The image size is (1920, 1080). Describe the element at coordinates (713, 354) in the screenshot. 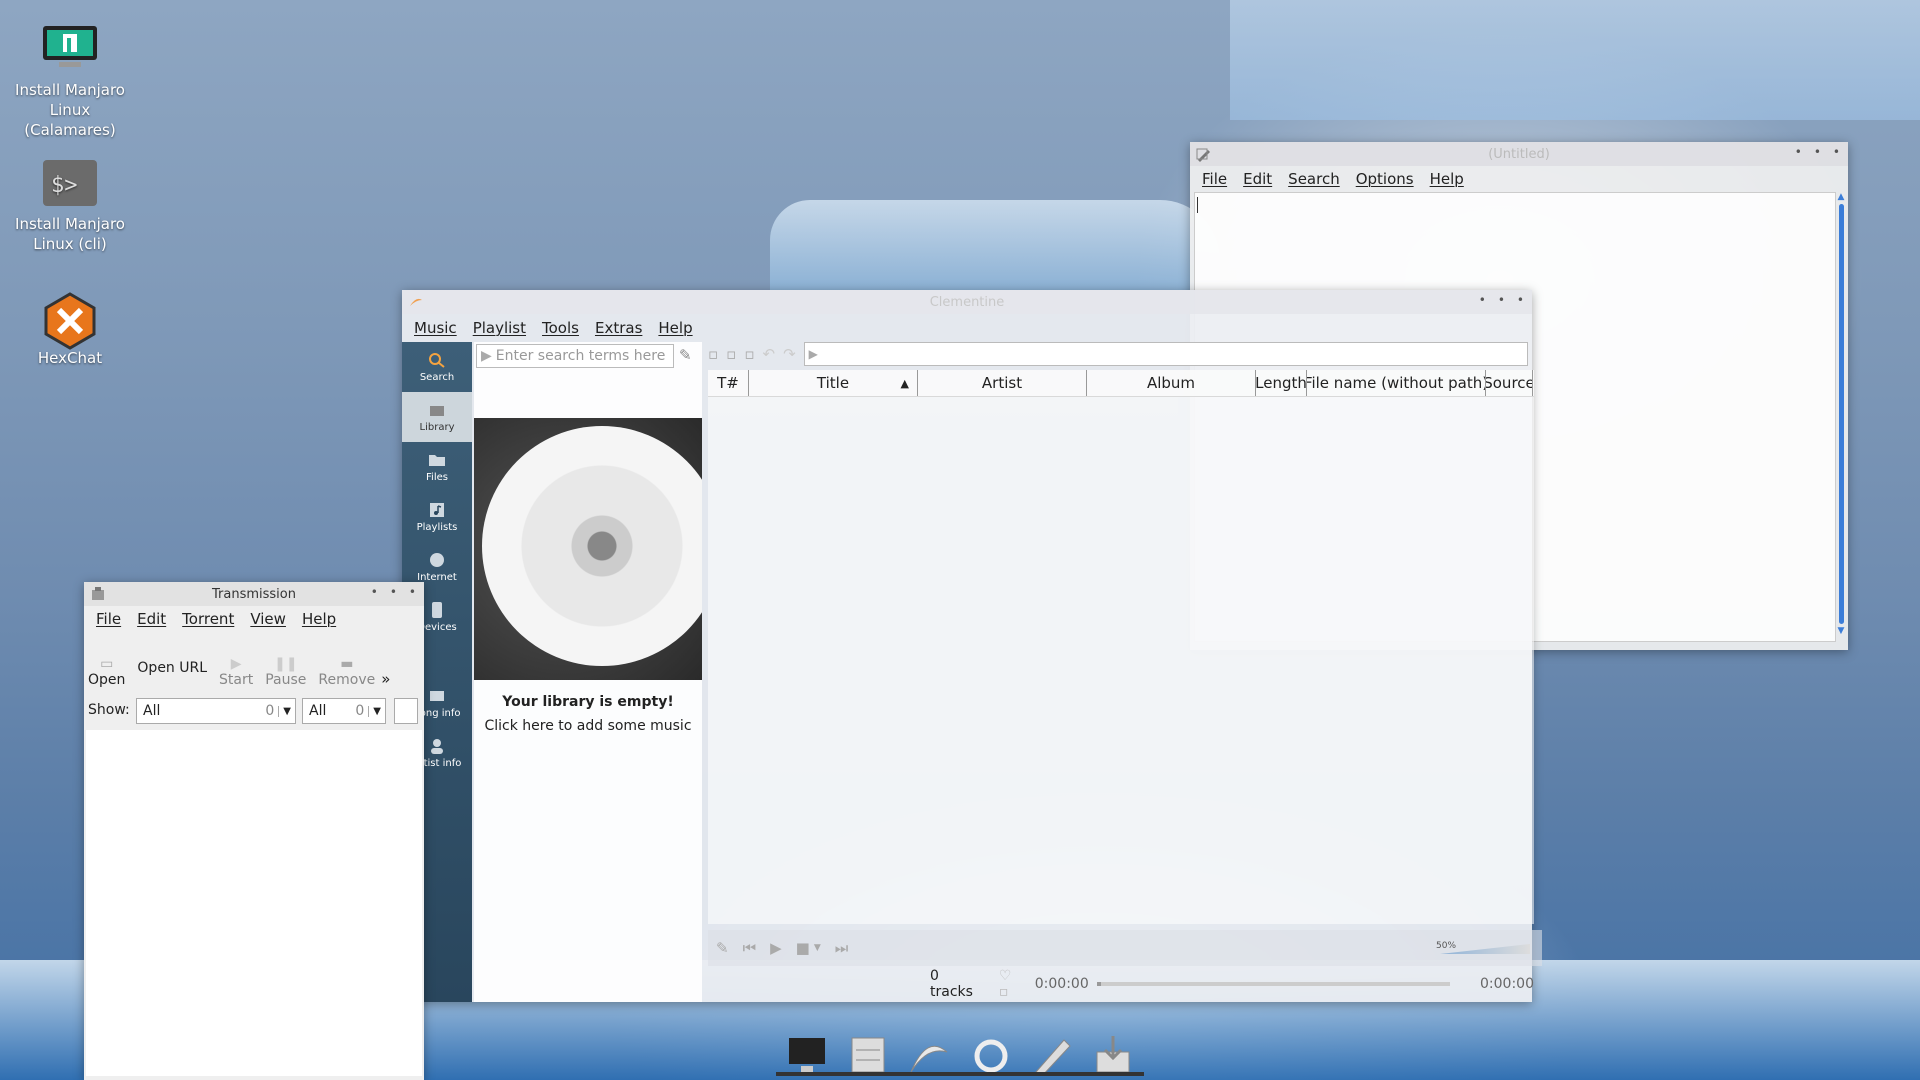

I see `new-playlist-icon: ▫` at that location.